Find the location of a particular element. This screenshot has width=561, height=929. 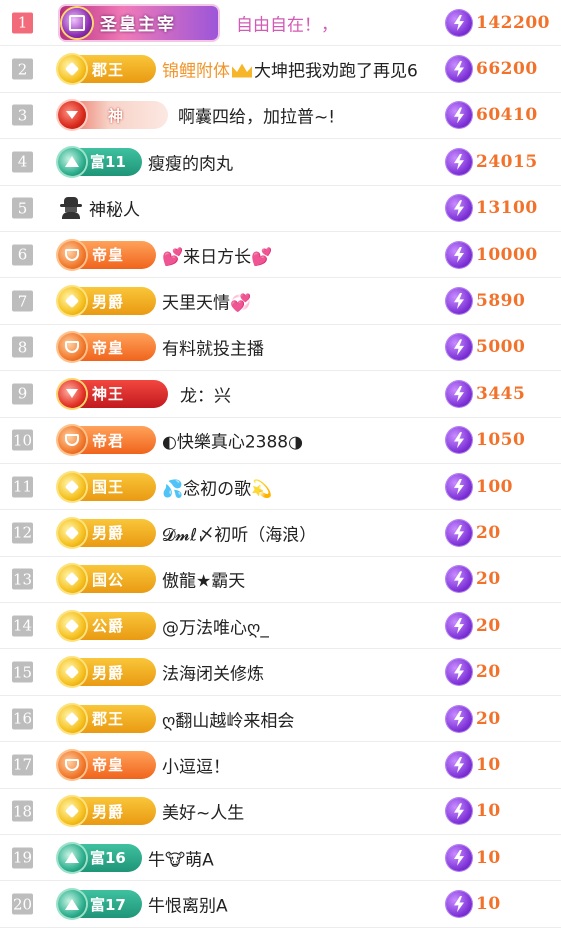

score: 1050 is located at coordinates (485, 440).